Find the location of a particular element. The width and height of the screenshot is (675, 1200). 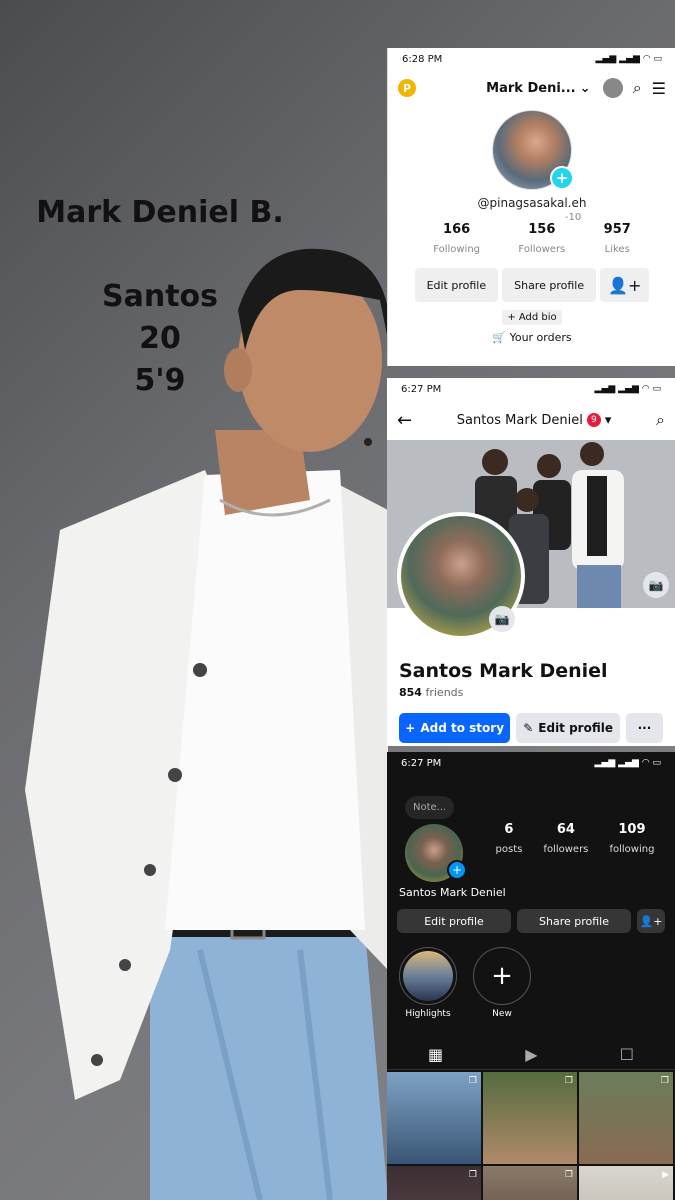

stat-label: posts is located at coordinates (509, 849).